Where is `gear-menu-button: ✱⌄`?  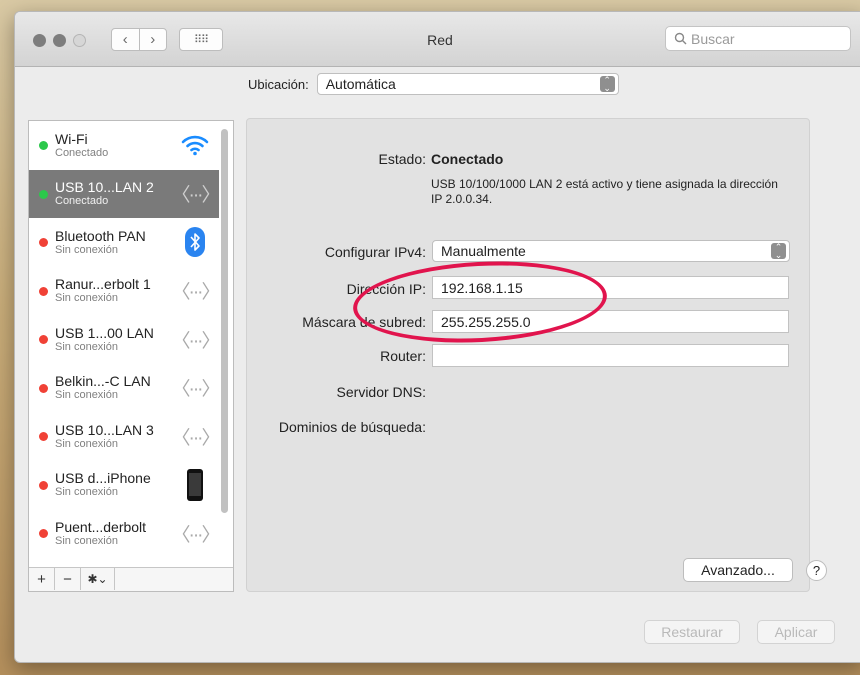 gear-menu-button: ✱⌄ is located at coordinates (98, 579).